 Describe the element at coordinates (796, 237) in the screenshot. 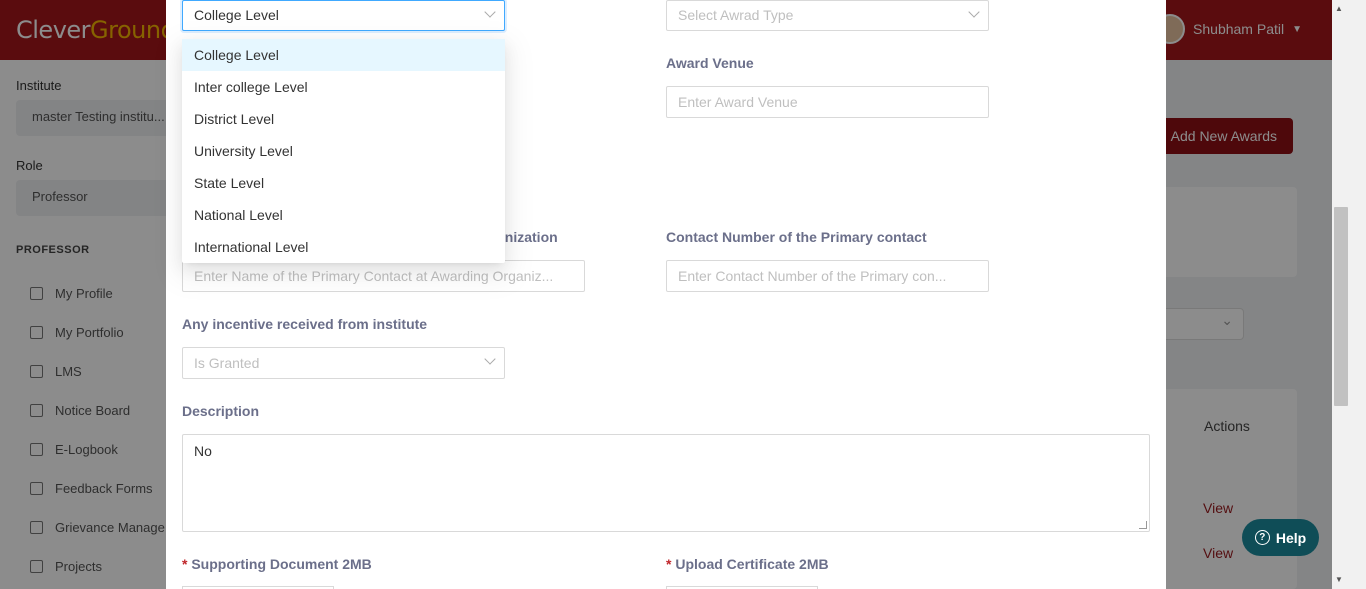

I see `primary-contact-number-label: Contact Number of the Primary contact` at that location.